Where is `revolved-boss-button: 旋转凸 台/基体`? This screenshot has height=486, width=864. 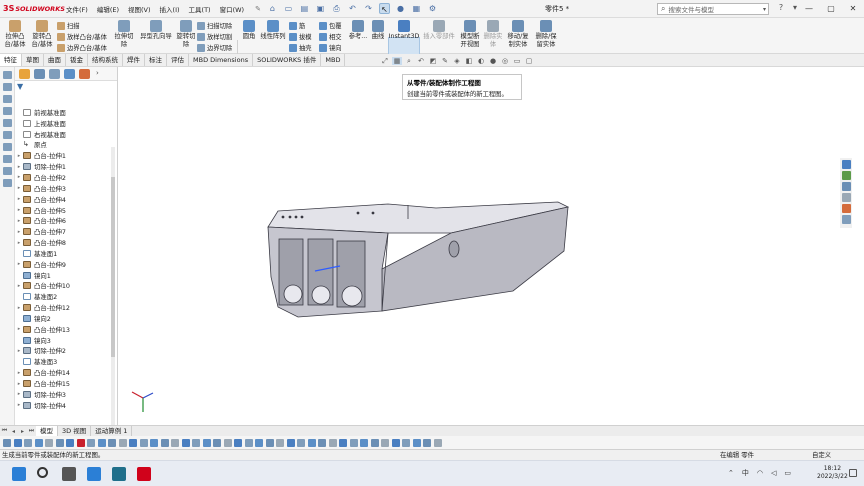 revolved-boss-button: 旋转凸 台/基体 is located at coordinates (42, 34).